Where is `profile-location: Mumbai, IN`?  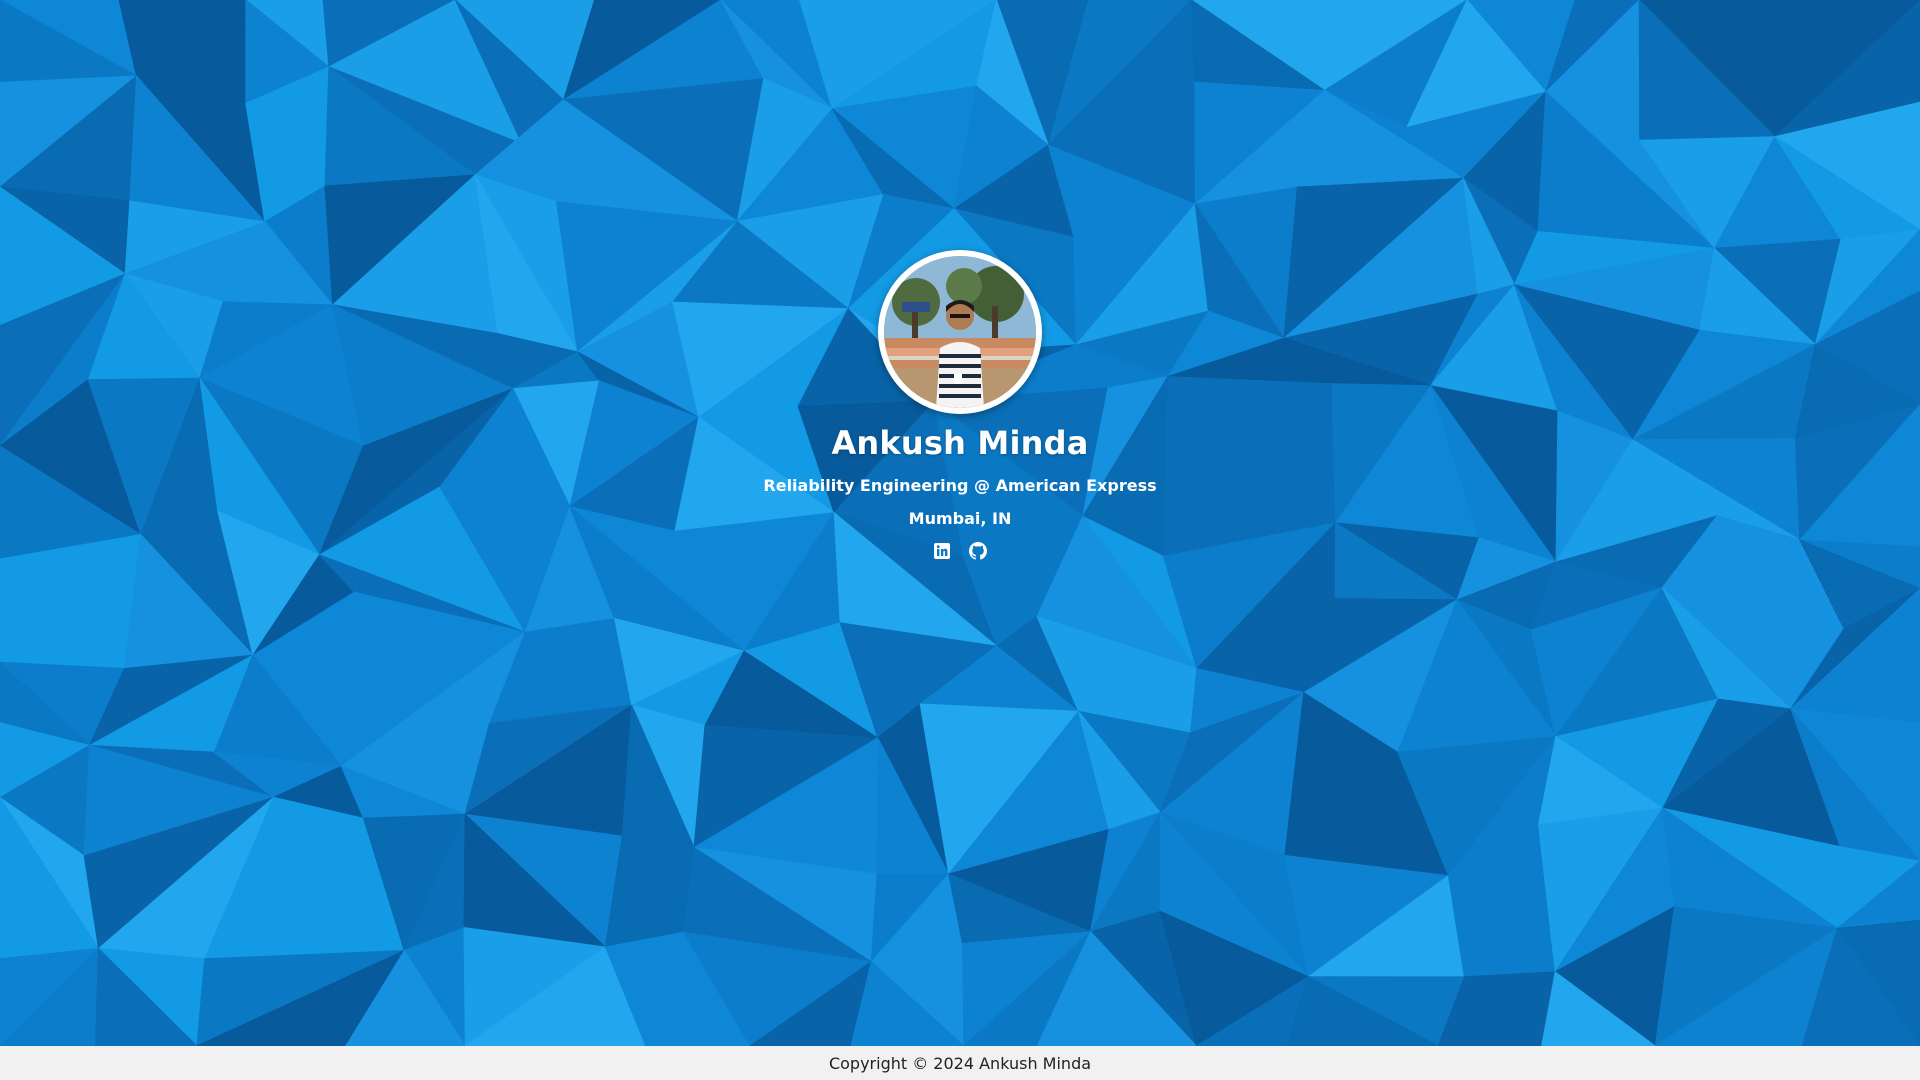 profile-location: Mumbai, IN is located at coordinates (960, 518).